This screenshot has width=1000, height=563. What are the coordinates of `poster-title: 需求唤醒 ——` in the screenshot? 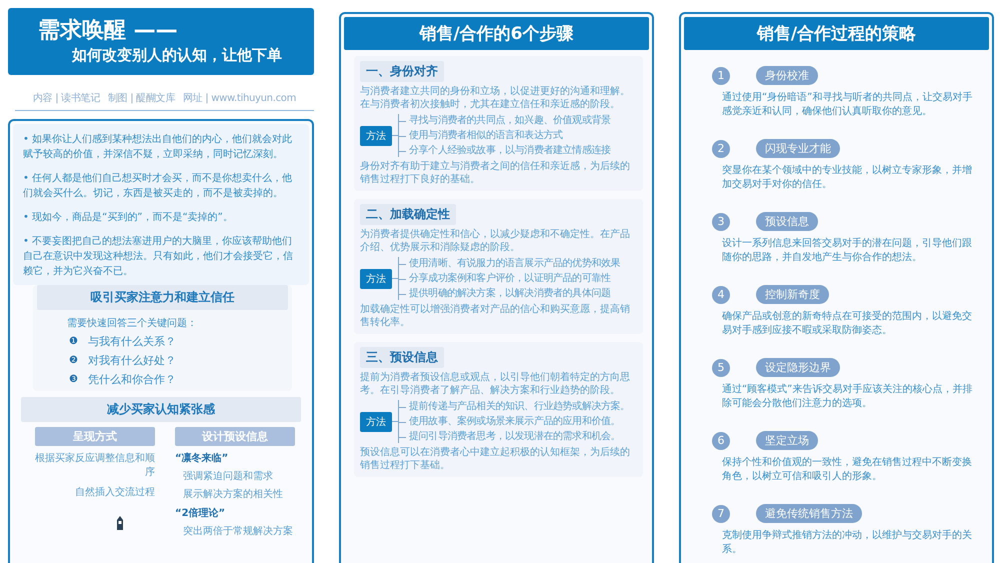 It's located at (108, 31).